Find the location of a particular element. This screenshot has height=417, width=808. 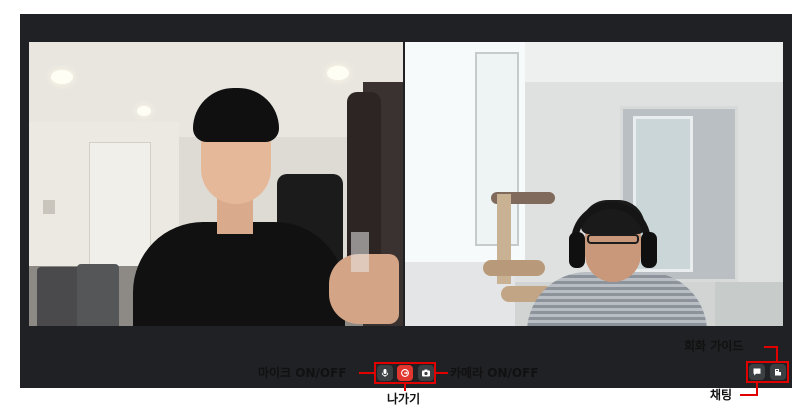

media-controls-highlight is located at coordinates (405, 373).